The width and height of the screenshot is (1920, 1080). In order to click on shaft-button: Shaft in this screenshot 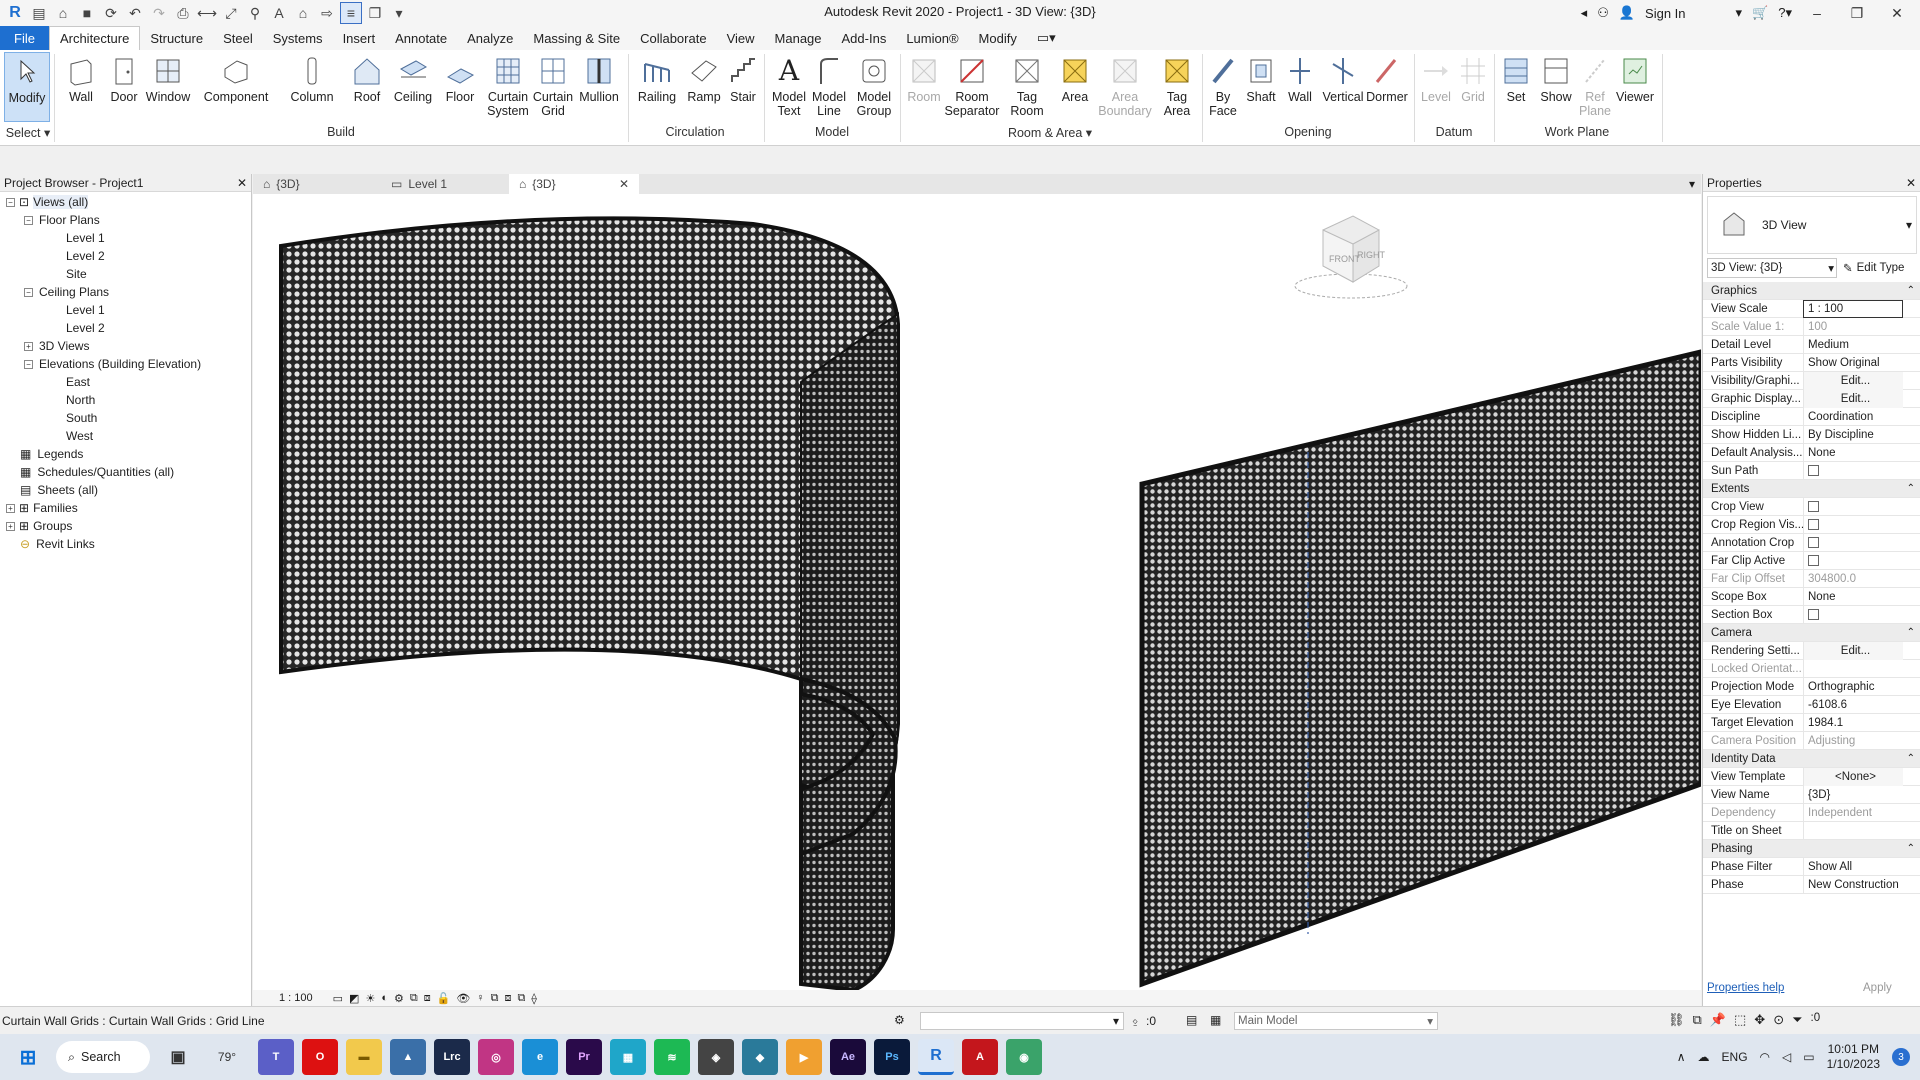, I will do `click(1261, 87)`.